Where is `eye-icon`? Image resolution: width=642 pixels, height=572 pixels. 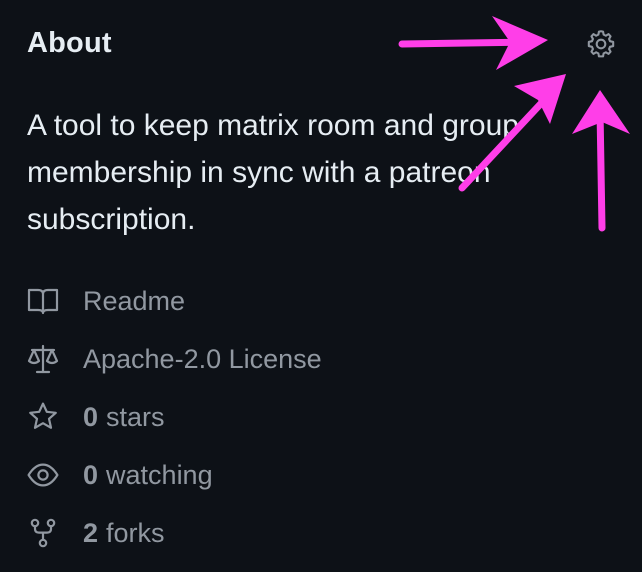 eye-icon is located at coordinates (43, 475).